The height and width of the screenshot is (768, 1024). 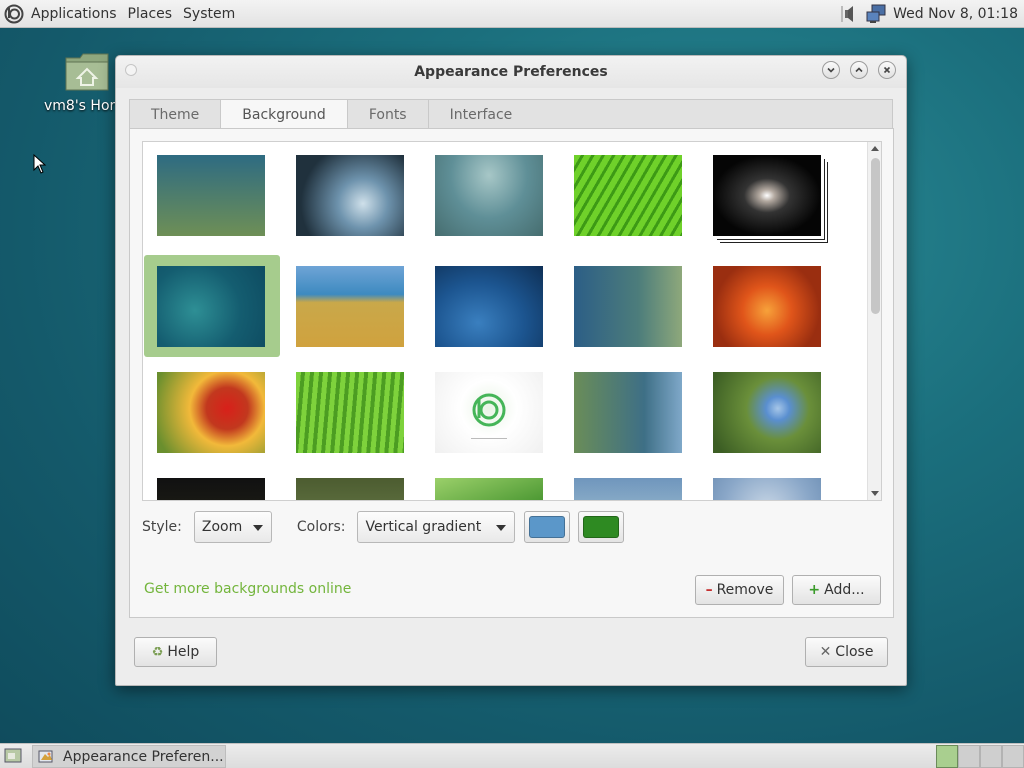 What do you see at coordinates (706, 114) in the screenshot?
I see `tab-bar-filler` at bounding box center [706, 114].